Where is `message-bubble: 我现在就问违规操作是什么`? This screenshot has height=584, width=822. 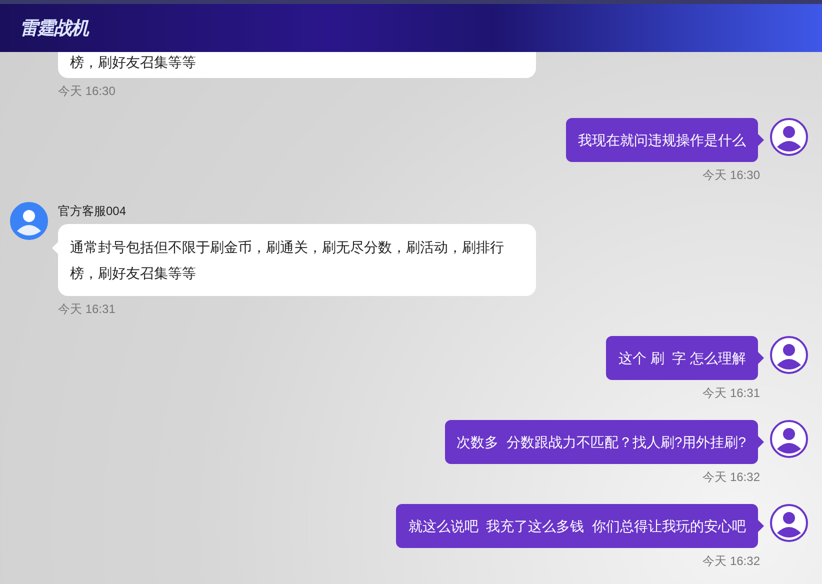
message-bubble: 我现在就问违规操作是什么 is located at coordinates (662, 140).